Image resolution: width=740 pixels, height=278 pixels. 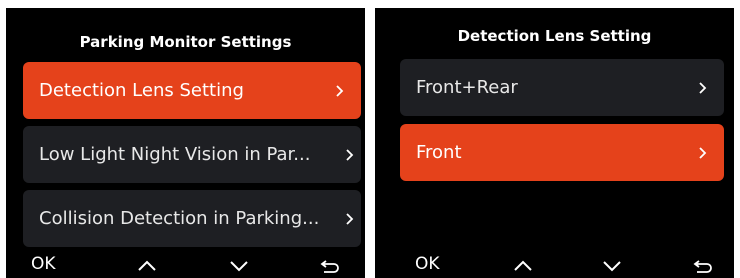 What do you see at coordinates (439, 152) in the screenshot?
I see `menu-item-label: Front` at bounding box center [439, 152].